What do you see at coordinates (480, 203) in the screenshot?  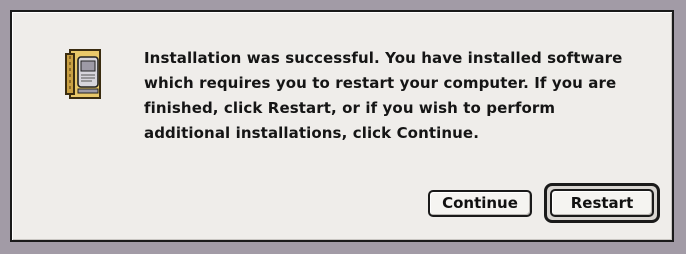 I see `continue-button: Continue` at bounding box center [480, 203].